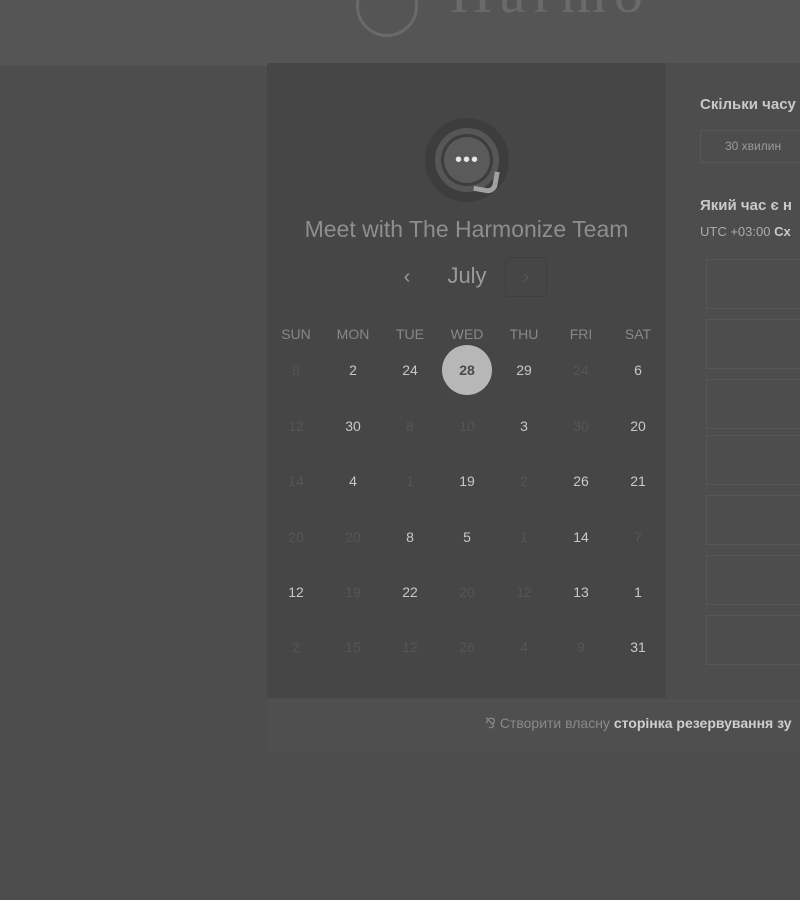 The width and height of the screenshot is (800, 900). I want to click on footer-text: Створити власну, so click(554, 723).